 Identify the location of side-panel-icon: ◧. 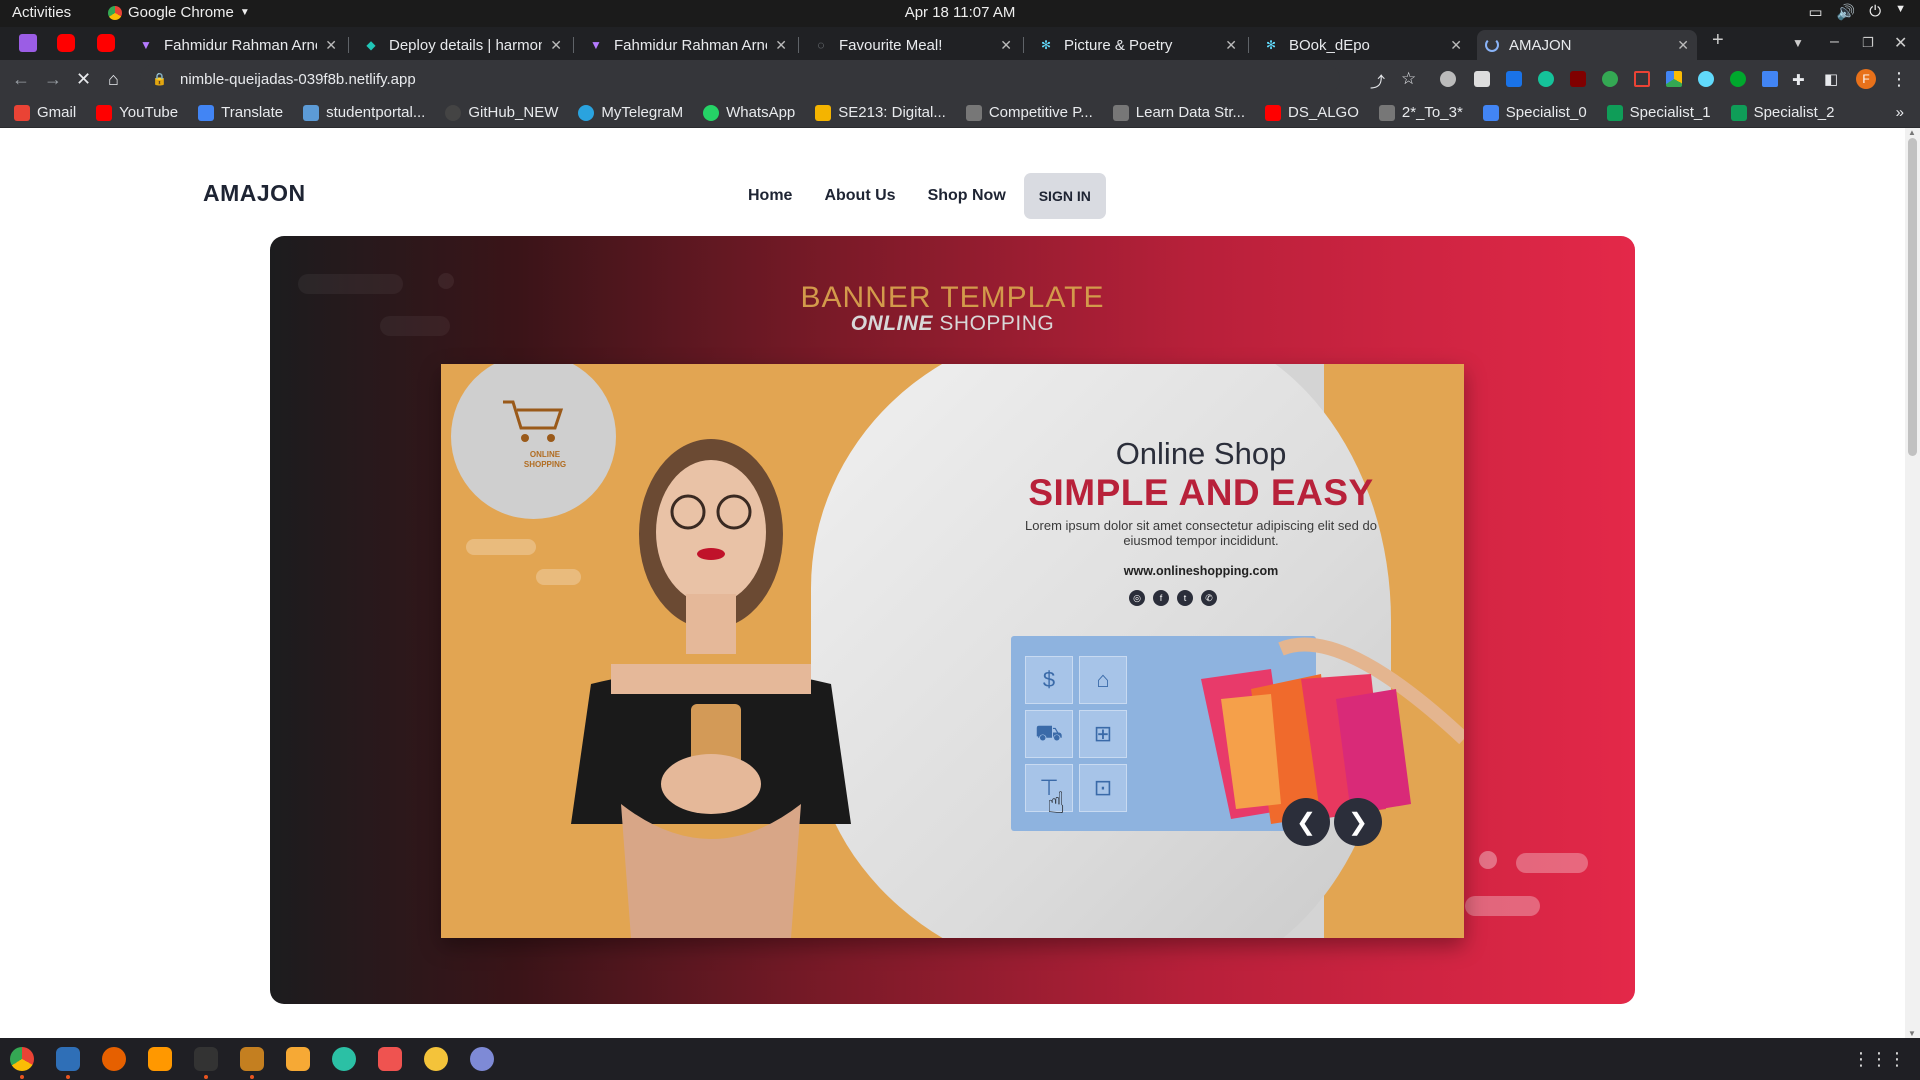
(1831, 79).